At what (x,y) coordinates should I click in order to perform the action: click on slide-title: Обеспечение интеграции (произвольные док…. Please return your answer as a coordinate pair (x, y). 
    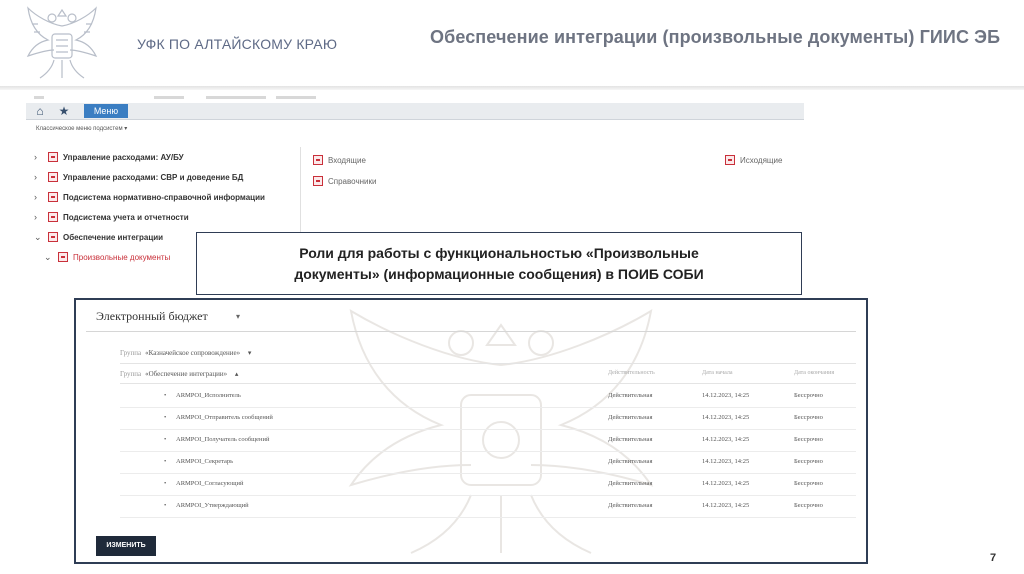
    Looking at the image, I should click on (715, 37).